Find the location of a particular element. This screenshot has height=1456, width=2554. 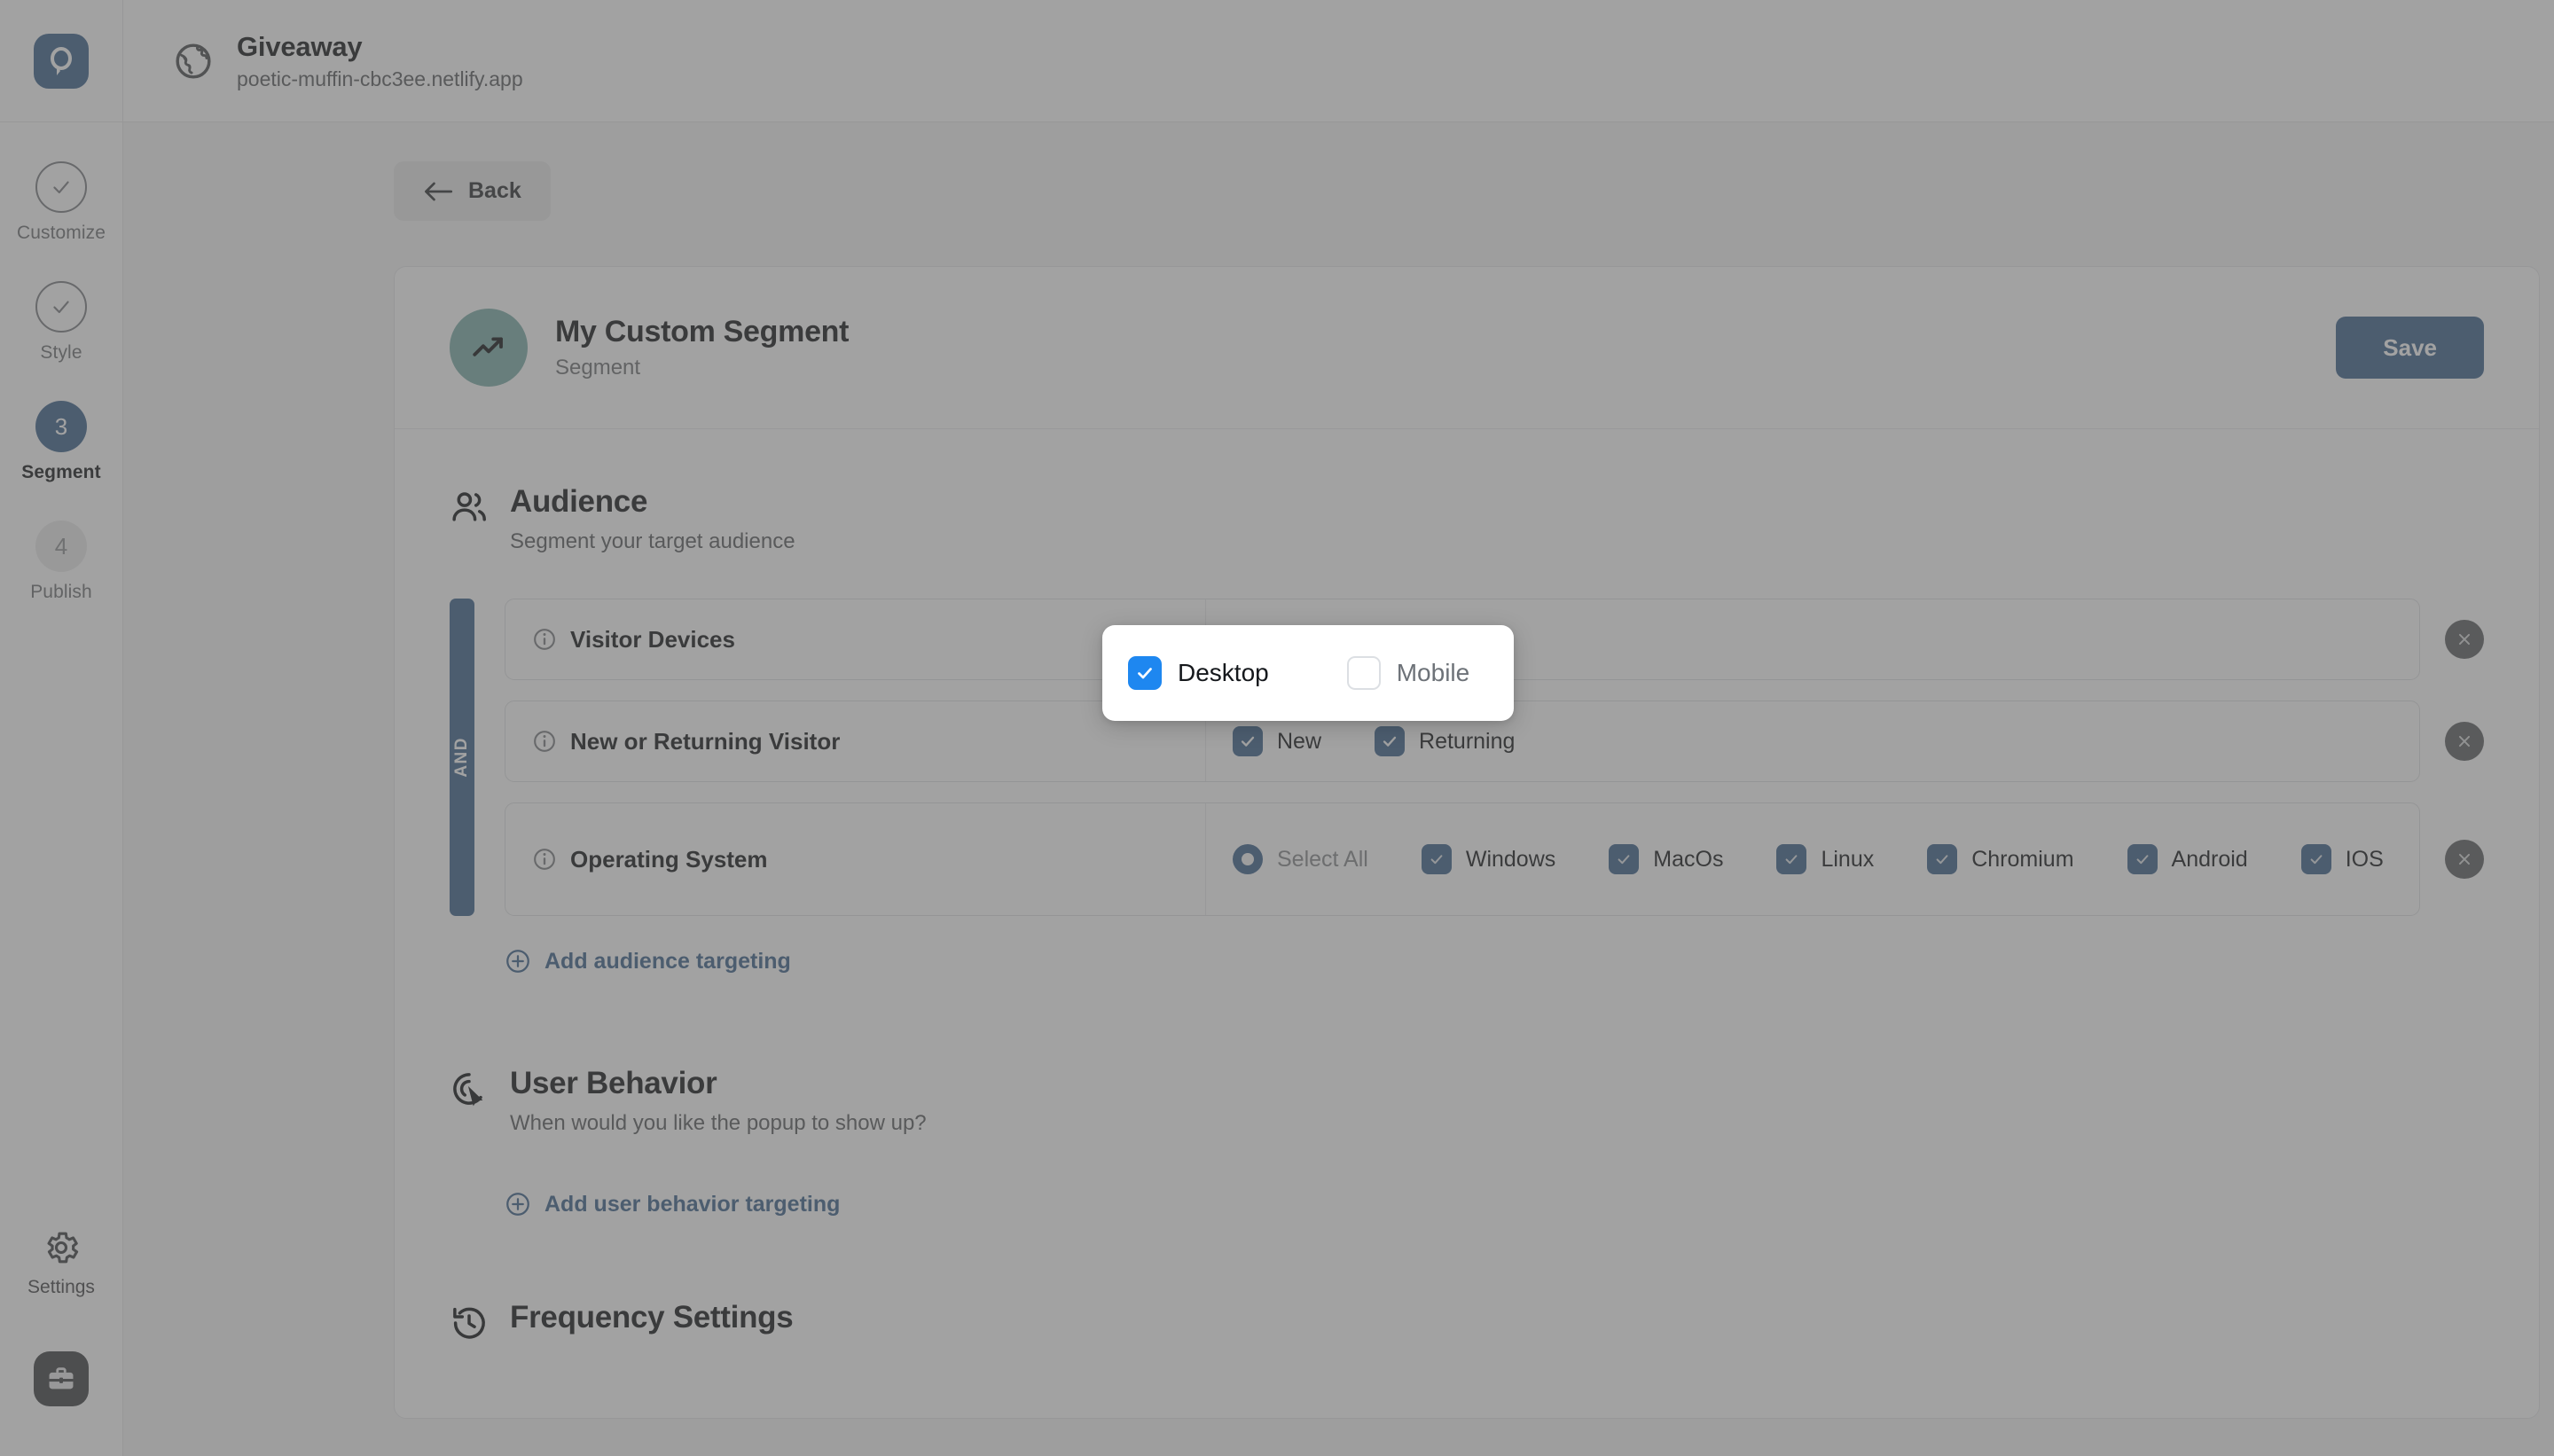

add-user-behavior-targeting-button: Add user behavior targeting is located at coordinates (672, 1204).